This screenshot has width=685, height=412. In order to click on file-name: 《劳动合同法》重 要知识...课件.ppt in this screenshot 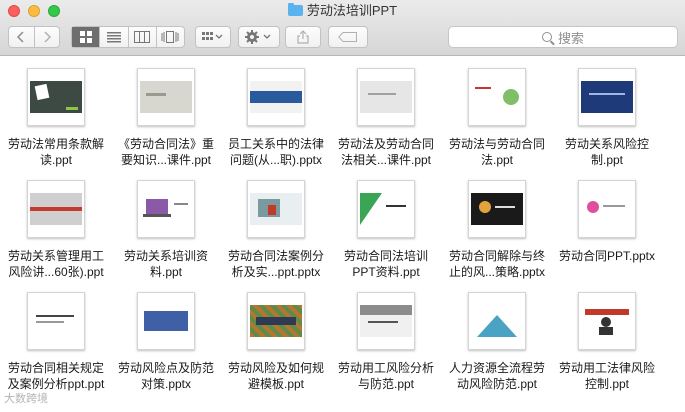, I will do `click(166, 152)`.